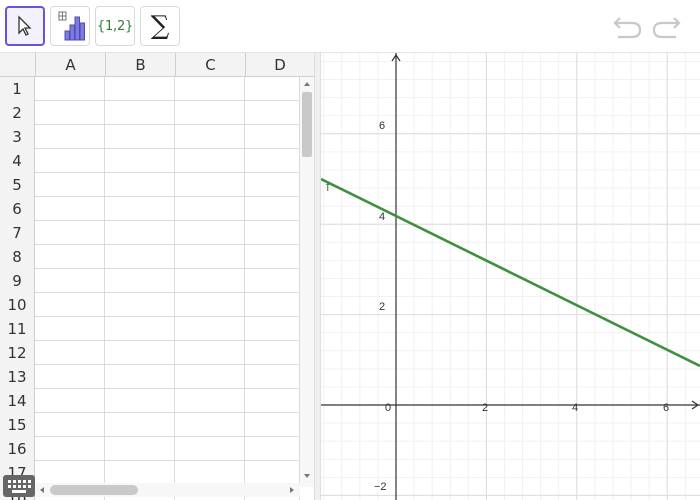  I want to click on cell-d5, so click(272, 185).